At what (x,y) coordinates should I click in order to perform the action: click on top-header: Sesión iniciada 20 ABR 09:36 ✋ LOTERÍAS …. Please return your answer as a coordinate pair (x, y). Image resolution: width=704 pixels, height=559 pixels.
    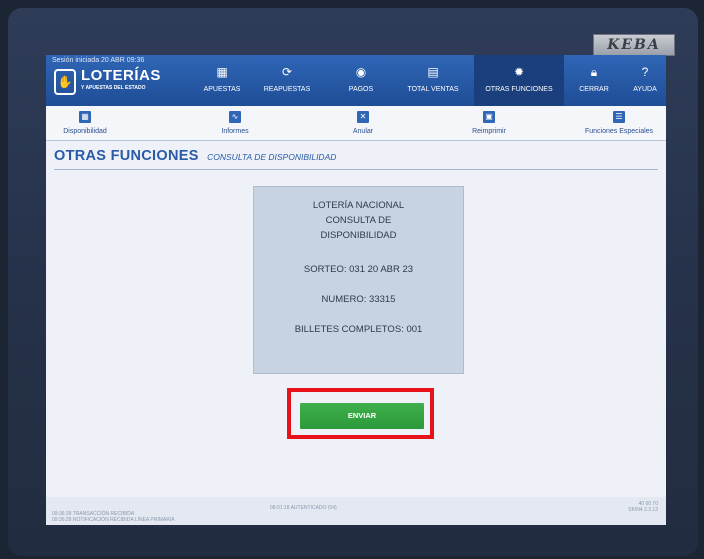
    Looking at the image, I should click on (356, 80).